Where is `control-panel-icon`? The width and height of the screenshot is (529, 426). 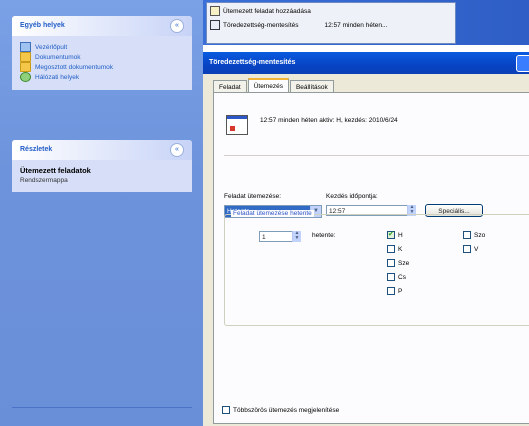
control-panel-icon is located at coordinates (25, 47).